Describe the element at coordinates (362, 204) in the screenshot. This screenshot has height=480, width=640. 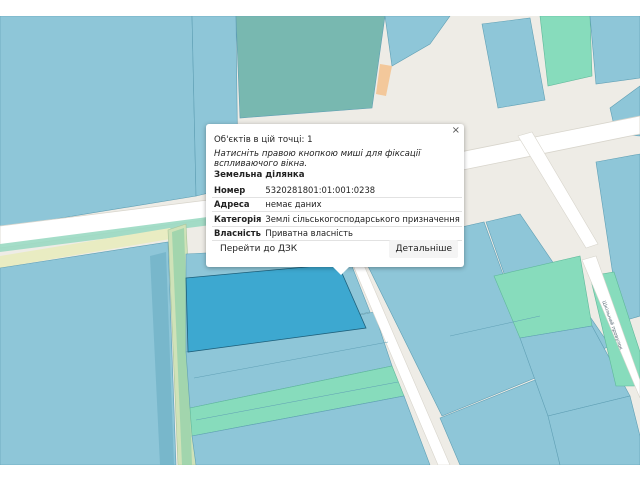
I see `row-value: немає даних` at that location.